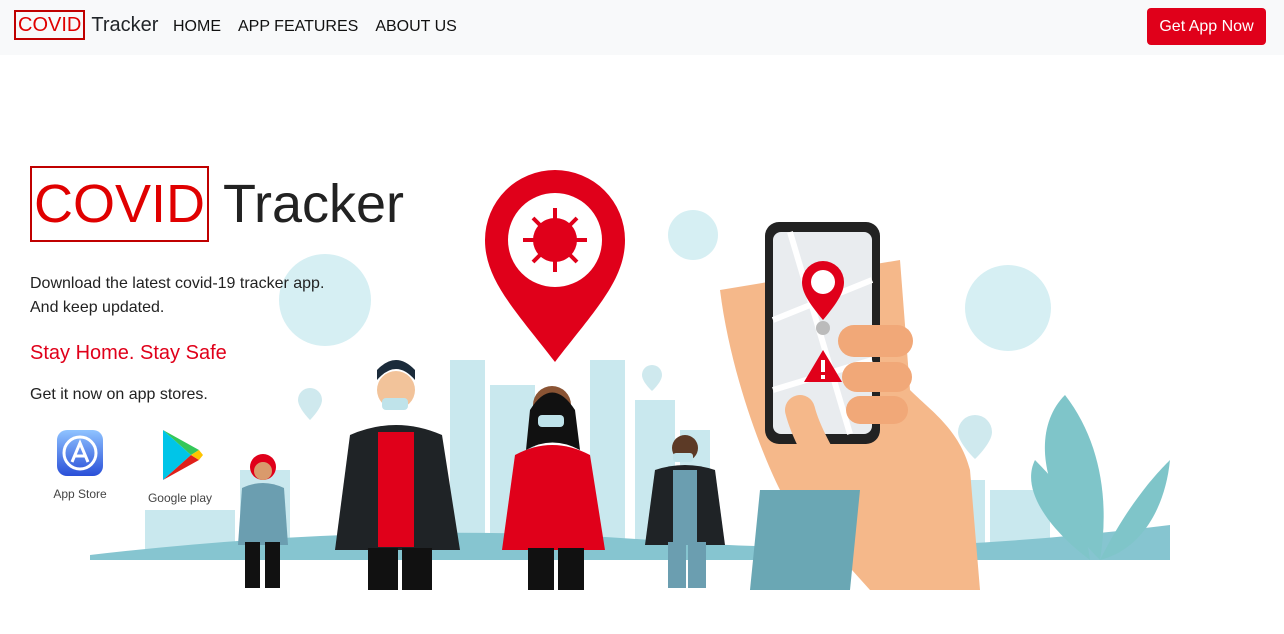 The image size is (1284, 634). I want to click on nav-link-about-us: ABOUT US, so click(416, 27).